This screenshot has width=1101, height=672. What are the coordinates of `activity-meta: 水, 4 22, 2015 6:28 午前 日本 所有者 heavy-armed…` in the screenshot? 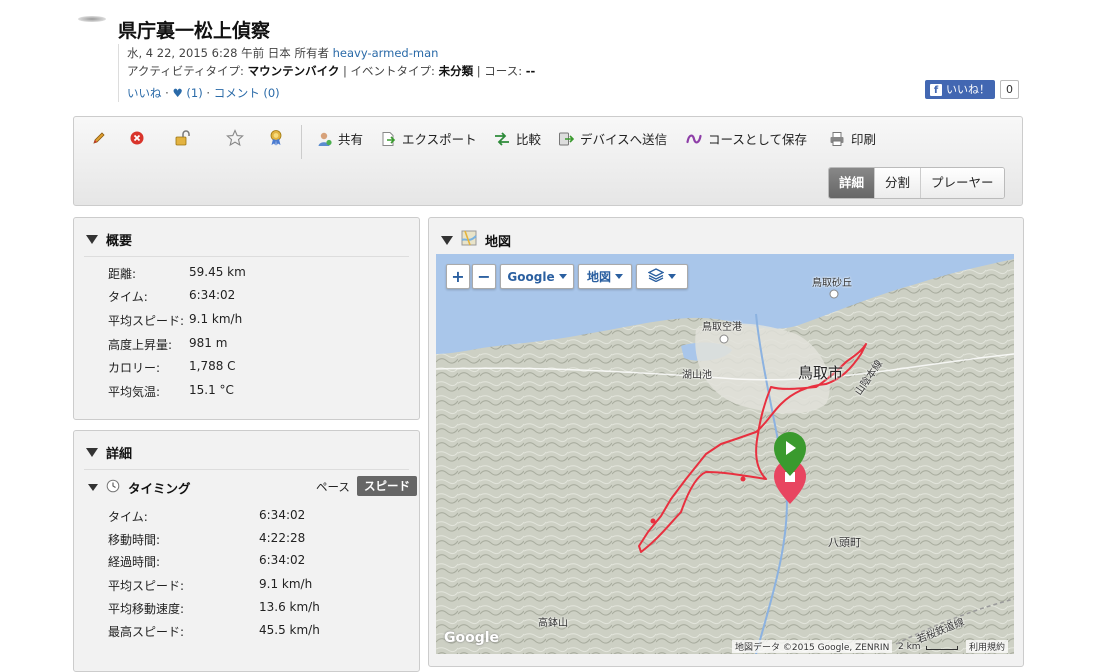 It's located at (326, 73).